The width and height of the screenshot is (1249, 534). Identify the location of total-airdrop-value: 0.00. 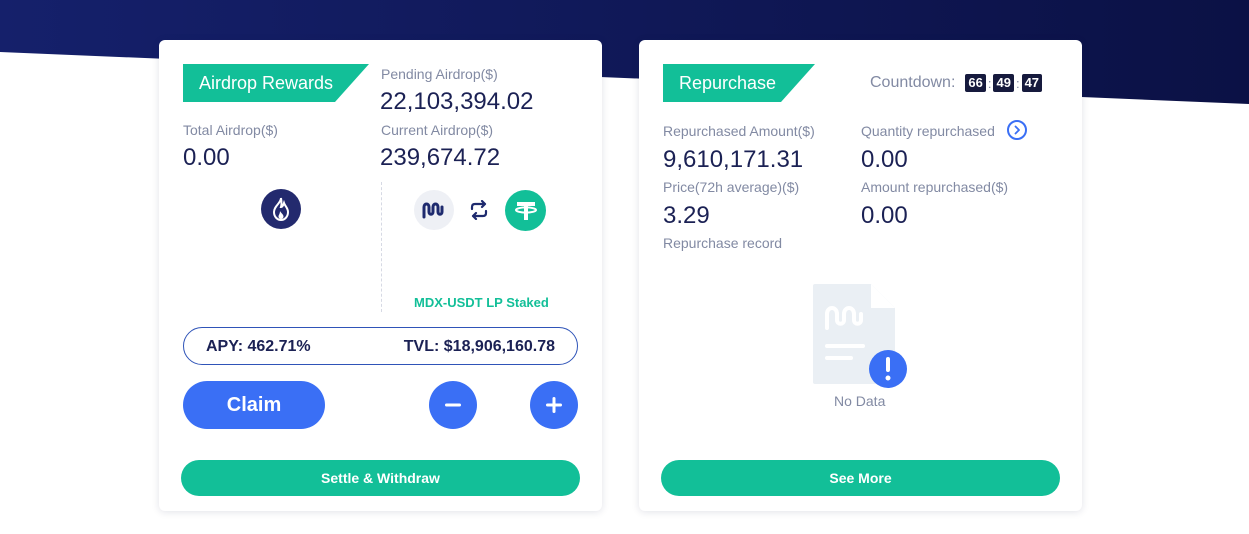
(206, 157).